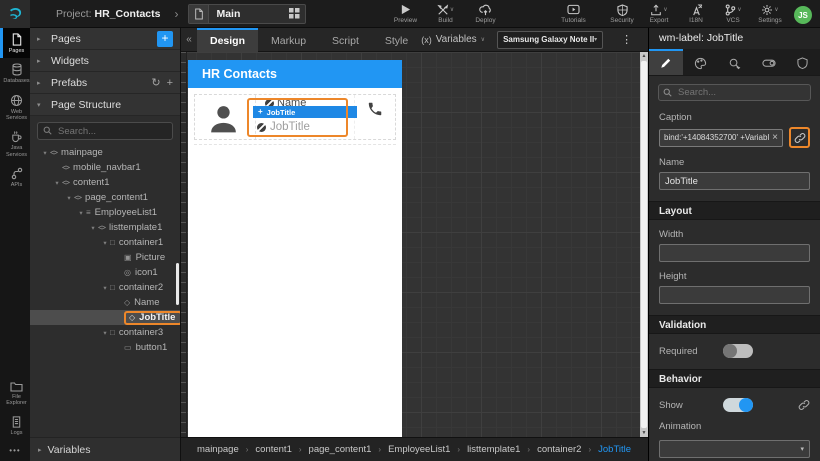 The height and width of the screenshot is (461, 820). What do you see at coordinates (445, 13) in the screenshot?
I see `build-button: ∨ Build` at bounding box center [445, 13].